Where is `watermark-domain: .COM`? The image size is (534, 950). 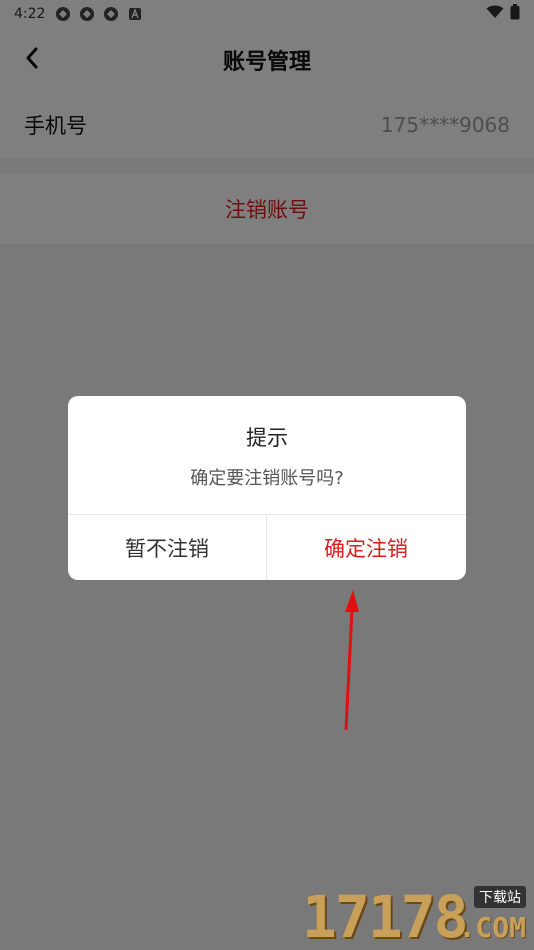 watermark-domain: .COM is located at coordinates (492, 927).